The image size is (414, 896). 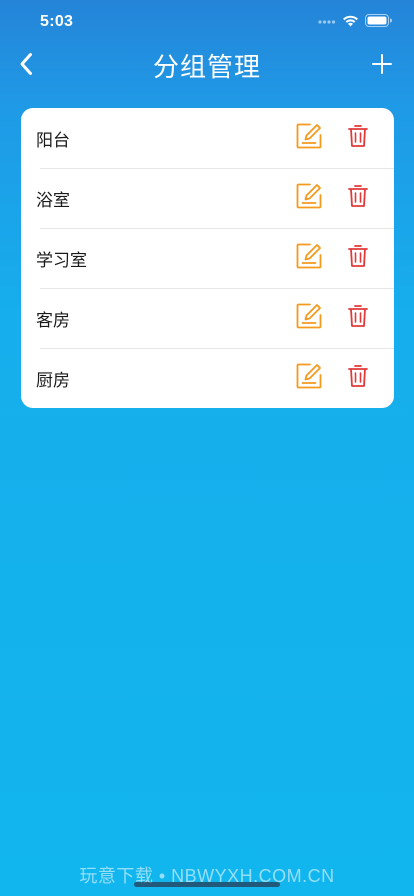 I want to click on home-indicator, so click(x=207, y=884).